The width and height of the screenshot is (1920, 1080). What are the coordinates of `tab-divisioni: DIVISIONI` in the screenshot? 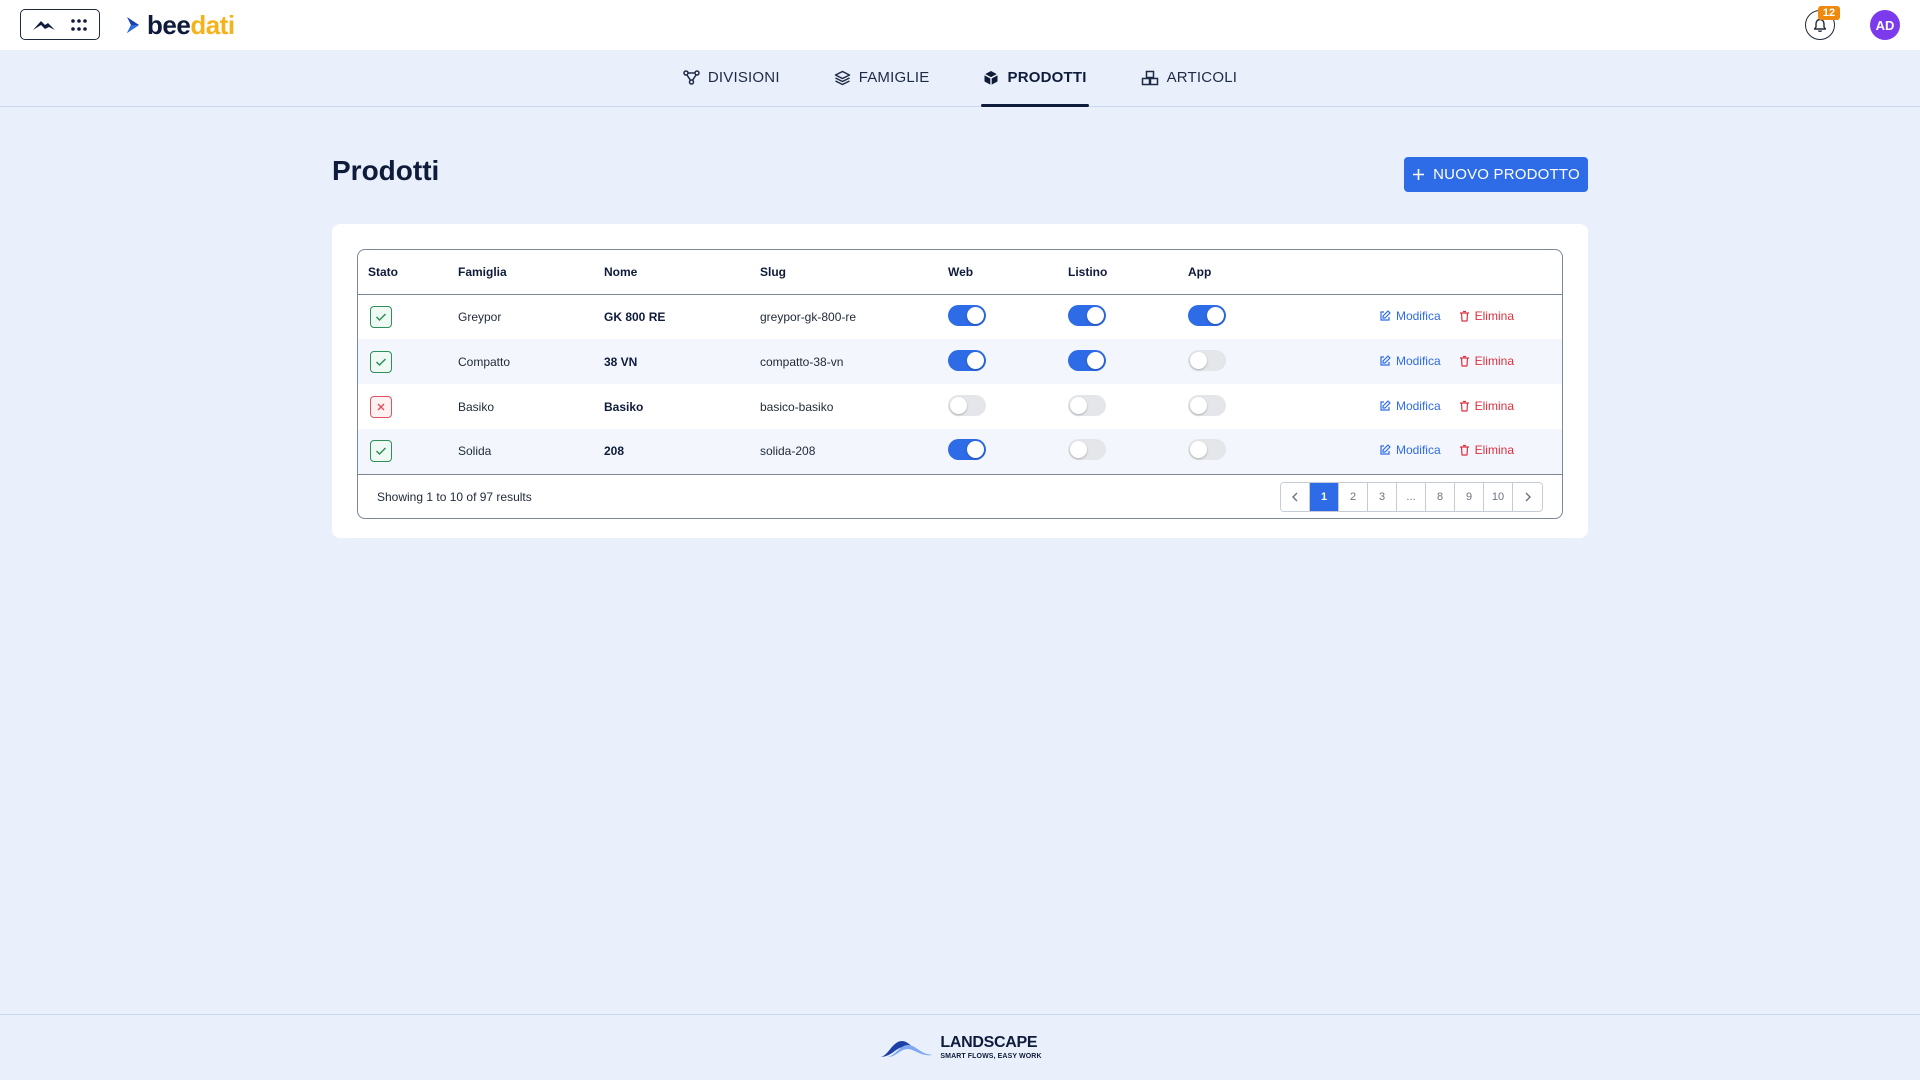 It's located at (731, 77).